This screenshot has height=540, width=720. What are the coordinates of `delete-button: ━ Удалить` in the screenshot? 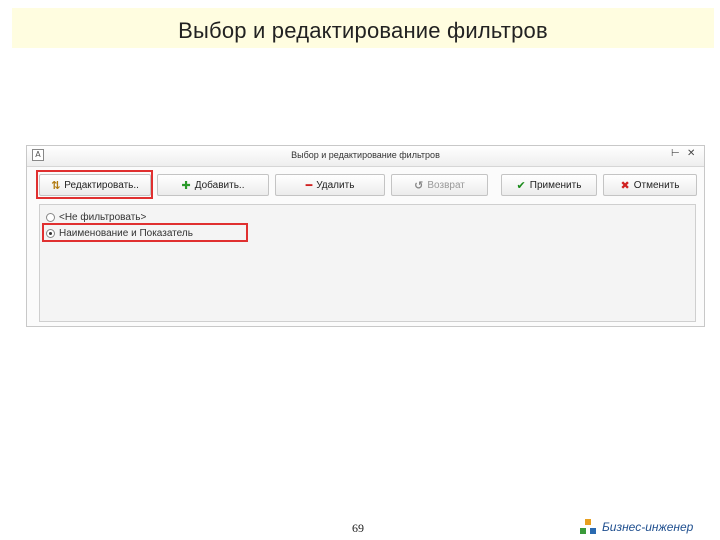 It's located at (330, 185).